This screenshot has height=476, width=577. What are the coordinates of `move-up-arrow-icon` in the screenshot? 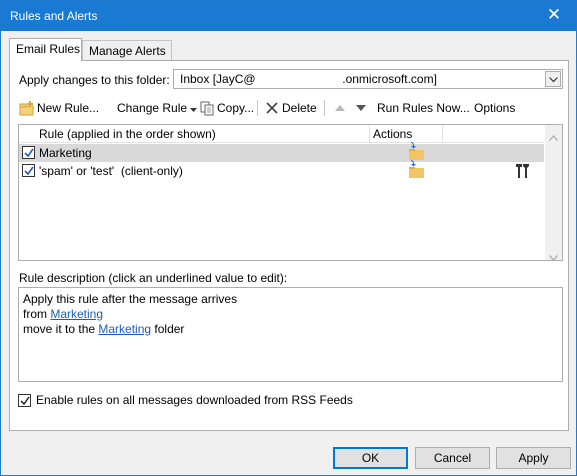 It's located at (340, 108).